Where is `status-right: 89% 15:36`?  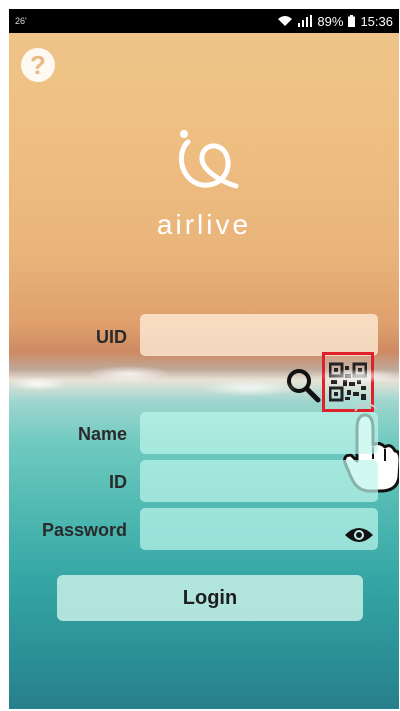 status-right: 89% 15:36 is located at coordinates (335, 21).